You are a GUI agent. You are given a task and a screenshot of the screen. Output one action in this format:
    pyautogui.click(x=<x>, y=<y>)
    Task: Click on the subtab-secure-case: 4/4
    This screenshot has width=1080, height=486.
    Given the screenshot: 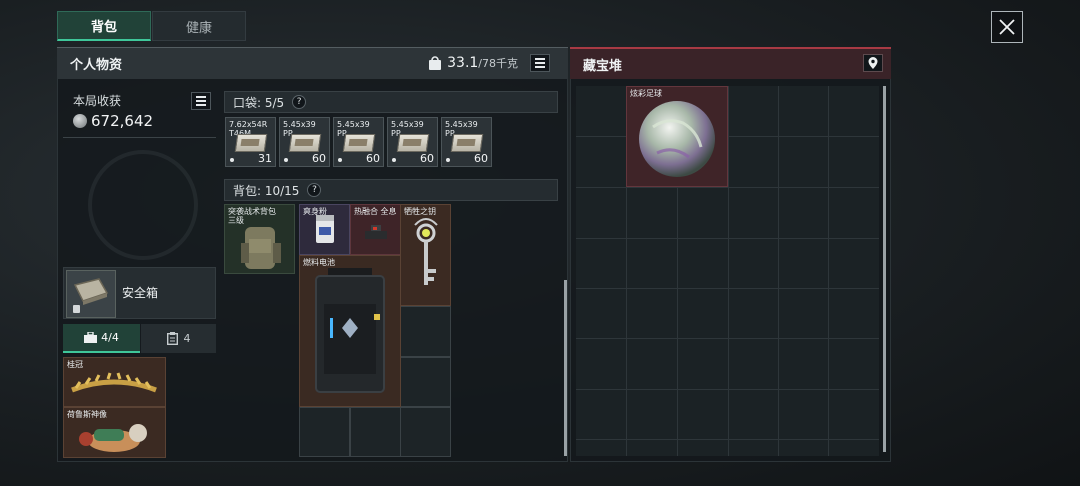 What is the action you would take?
    pyautogui.click(x=101, y=338)
    